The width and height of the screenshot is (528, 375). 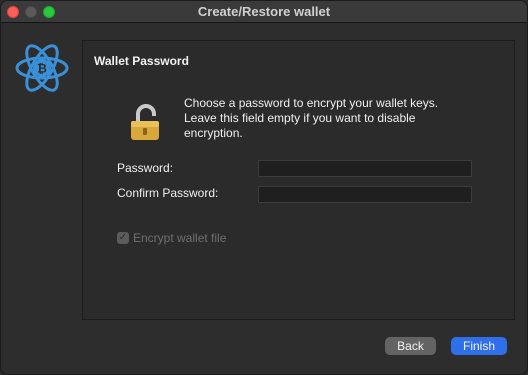 I want to click on electrum-logo-icon: ₿, so click(x=42, y=68).